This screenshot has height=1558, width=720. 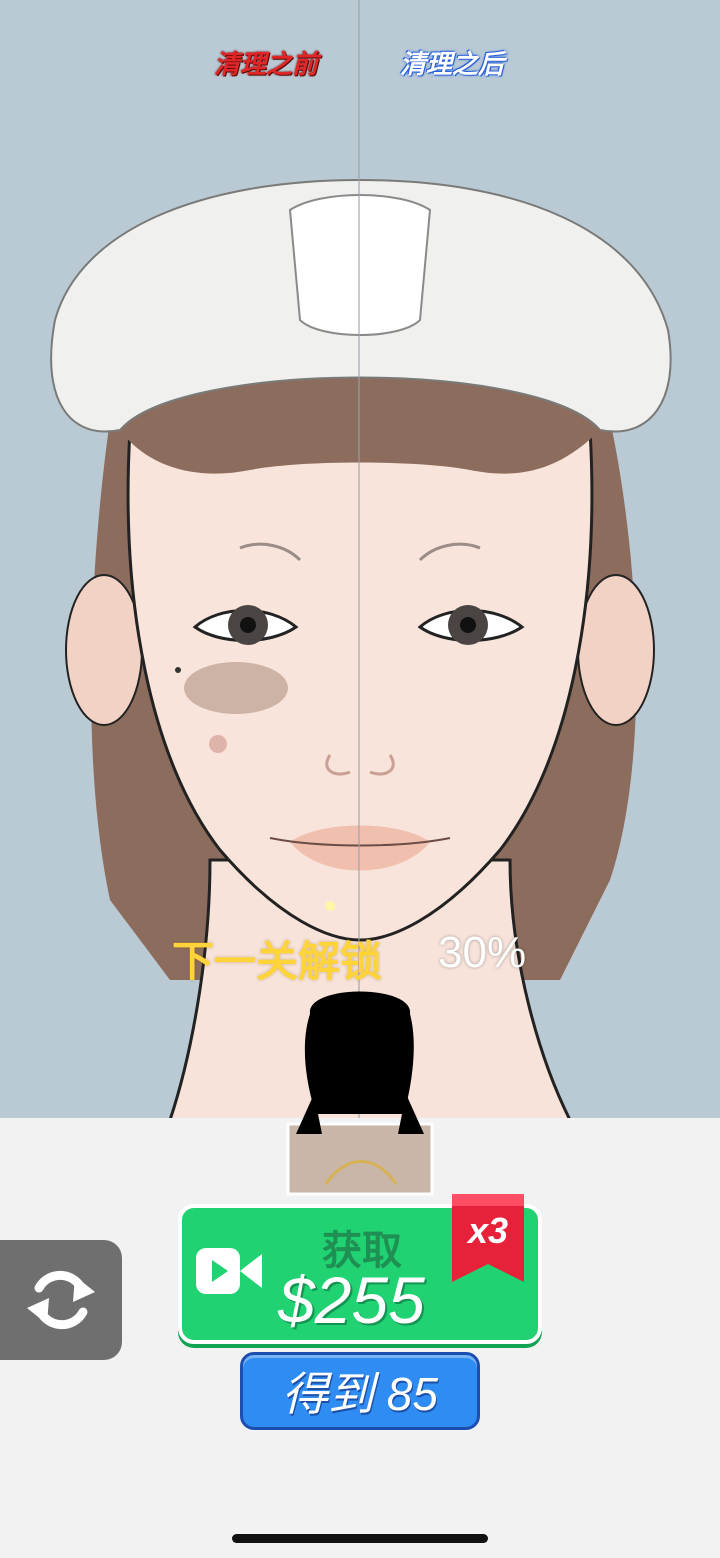 I want to click on get-coins-button: 得到 85, so click(x=360, y=1391).